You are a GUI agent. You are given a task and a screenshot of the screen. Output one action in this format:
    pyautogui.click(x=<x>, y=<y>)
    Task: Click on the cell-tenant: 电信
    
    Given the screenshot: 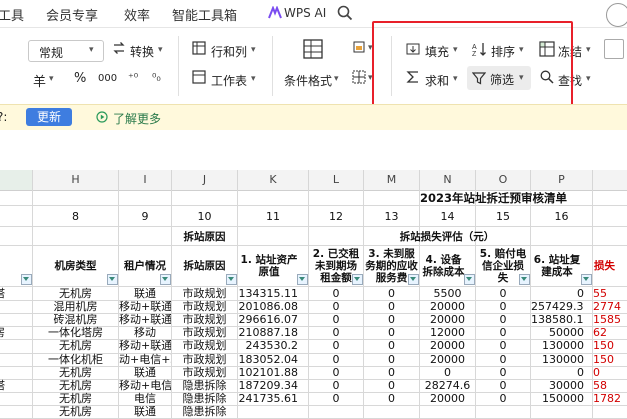 What is the action you would take?
    pyautogui.click(x=145, y=398)
    